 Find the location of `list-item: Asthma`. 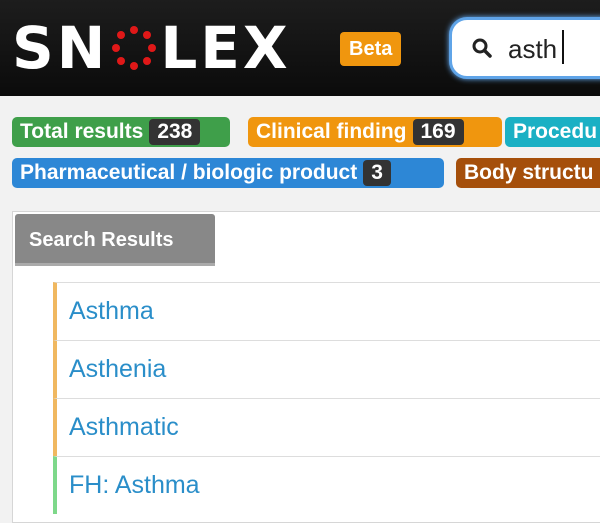

list-item: Asthma is located at coordinates (326, 311).